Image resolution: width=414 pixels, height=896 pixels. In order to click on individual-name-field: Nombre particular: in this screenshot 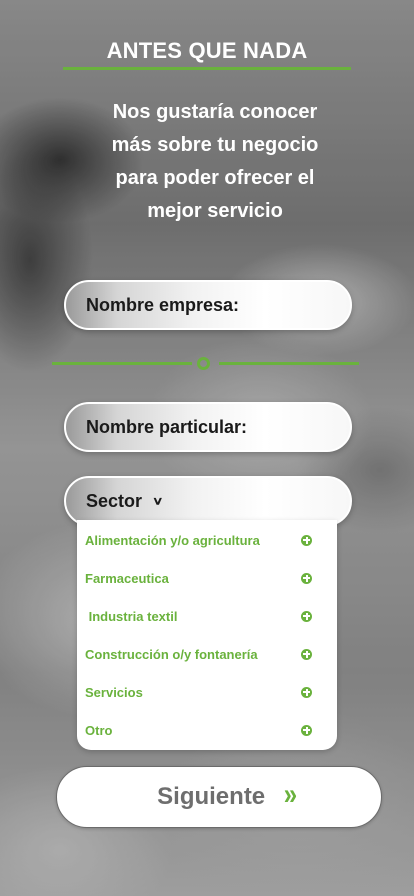, I will do `click(208, 427)`.